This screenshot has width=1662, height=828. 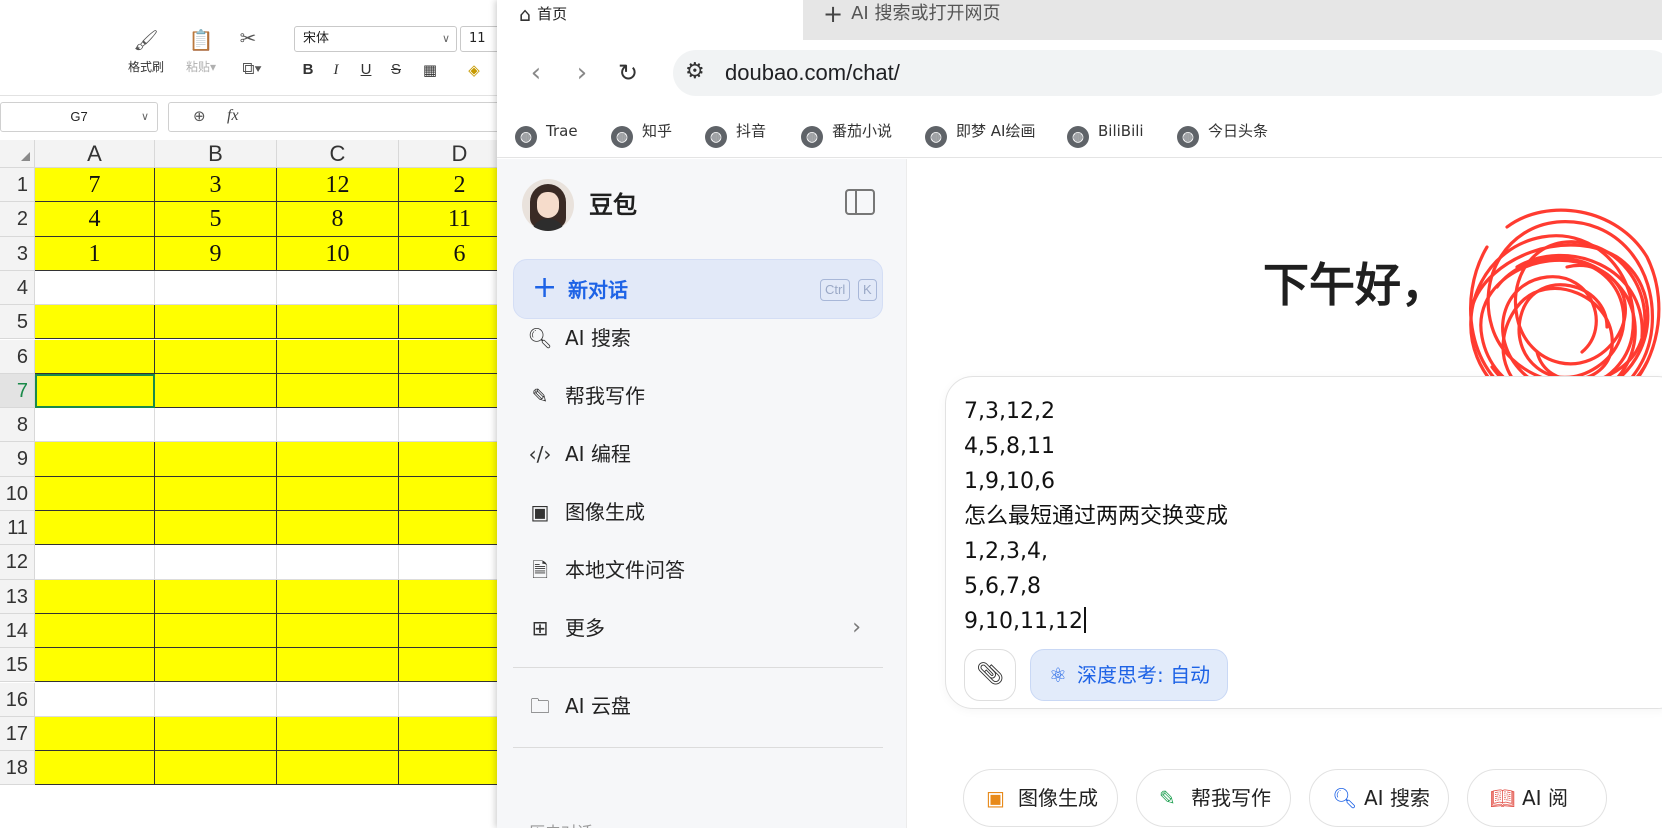 What do you see at coordinates (375, 39) in the screenshot?
I see `font-name-select: 宋体 ∨` at bounding box center [375, 39].